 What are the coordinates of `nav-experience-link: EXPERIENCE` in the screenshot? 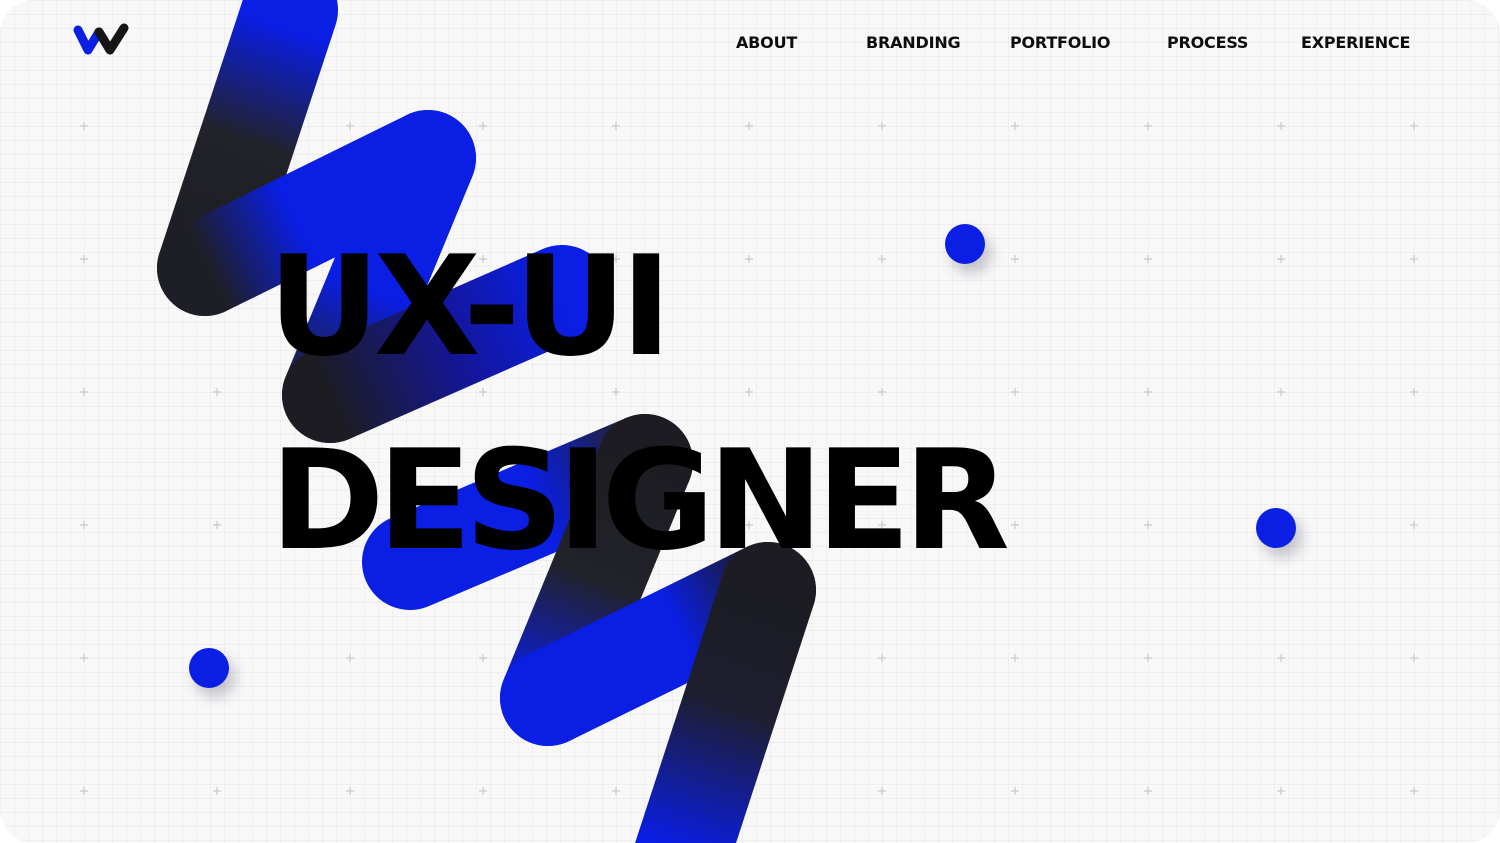 It's located at (1355, 42).